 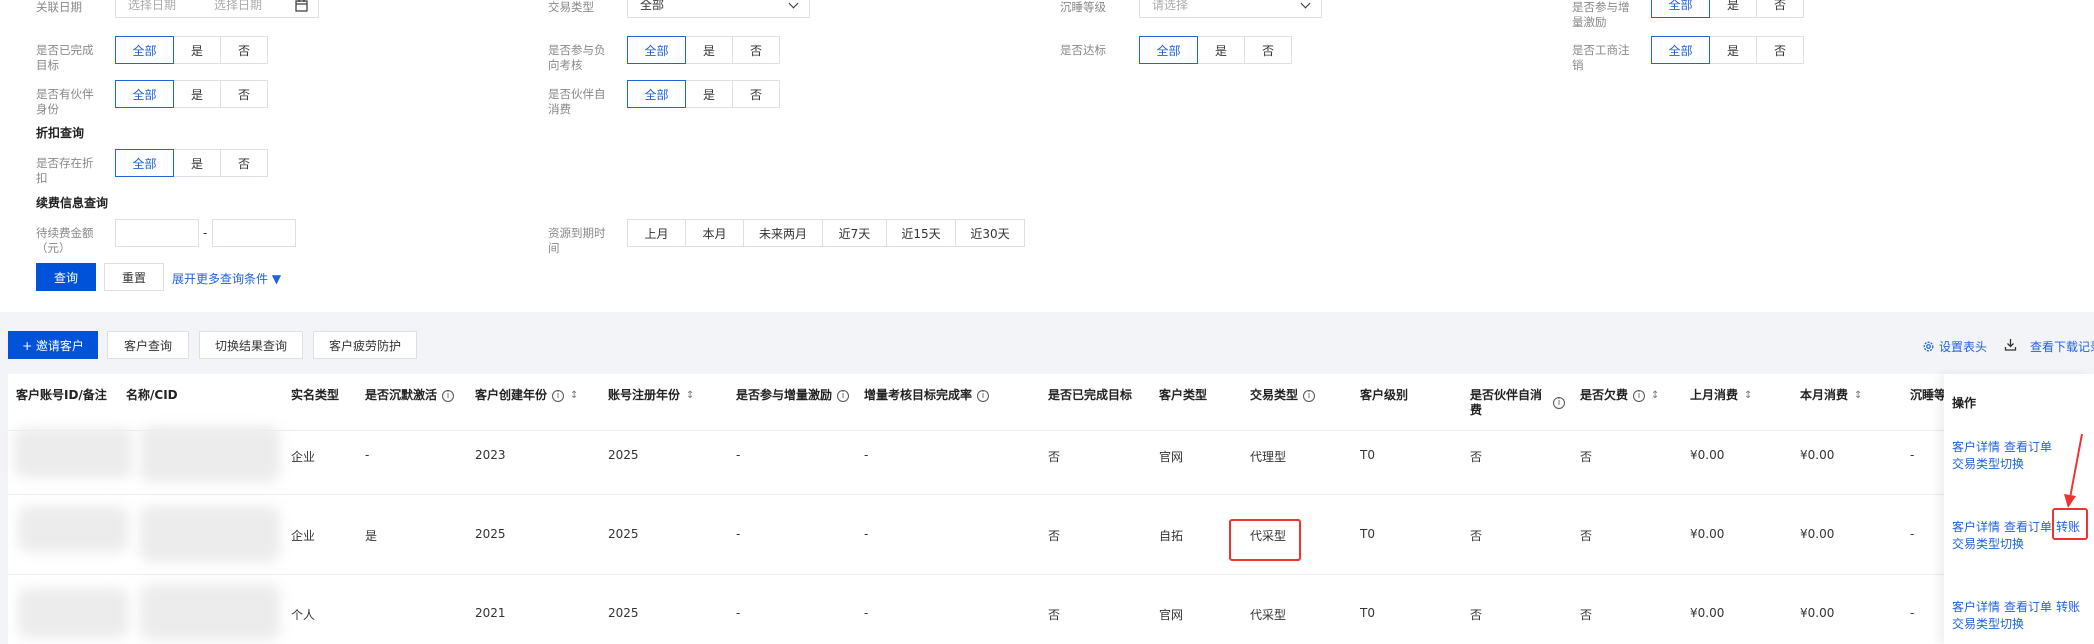 I want to click on switch-result-query-button: 切换结果查询, so click(x=251, y=345).